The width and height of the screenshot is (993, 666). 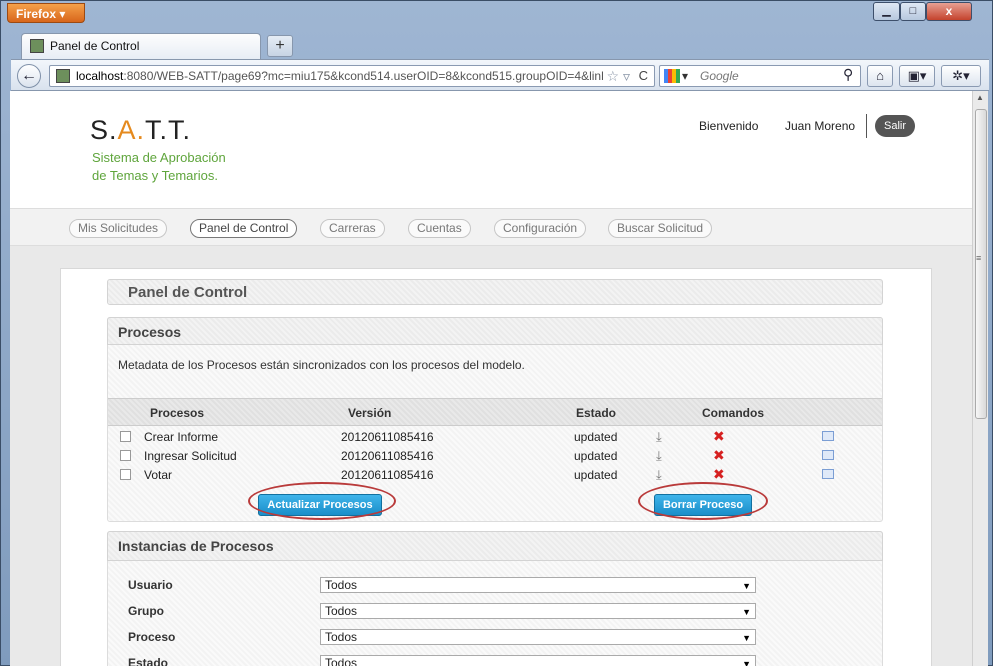 I want to click on estado-select-value: Todos, so click(x=341, y=661).